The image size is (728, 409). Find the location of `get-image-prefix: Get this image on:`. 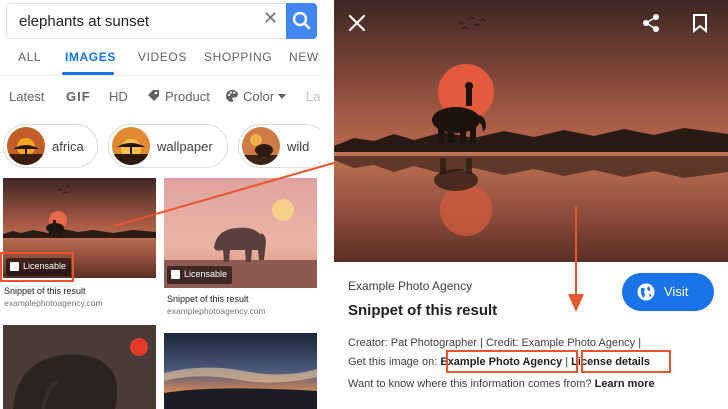

get-image-prefix: Get this image on: is located at coordinates (393, 362).